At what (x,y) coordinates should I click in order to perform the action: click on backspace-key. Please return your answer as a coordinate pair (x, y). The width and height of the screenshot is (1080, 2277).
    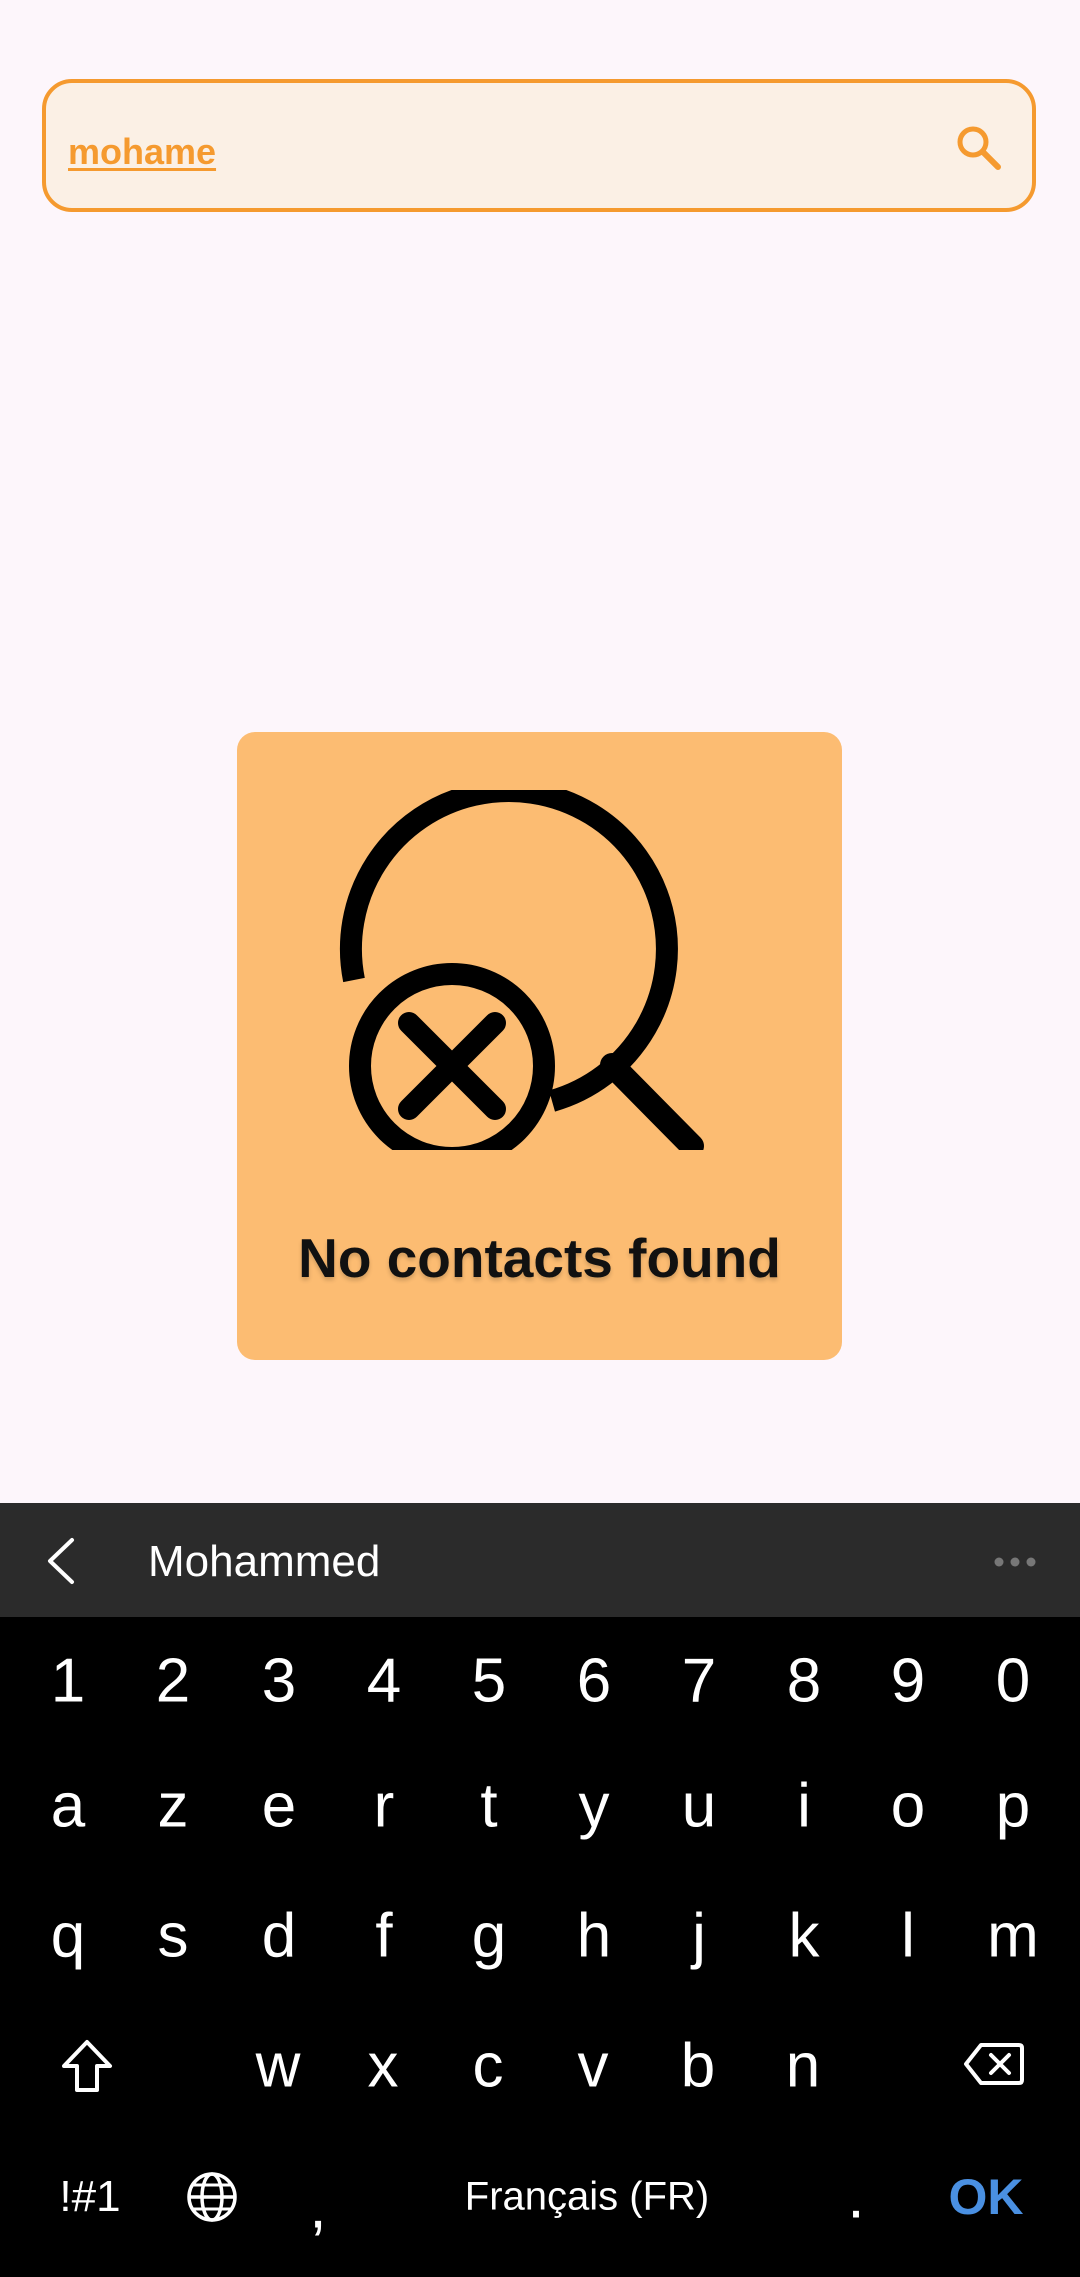
    Looking at the image, I should click on (994, 2064).